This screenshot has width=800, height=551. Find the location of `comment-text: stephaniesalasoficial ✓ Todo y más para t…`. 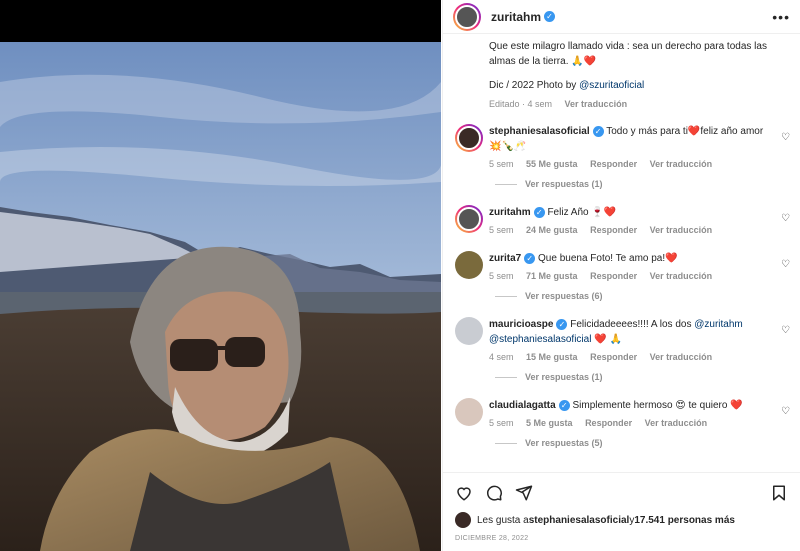

comment-text: stephaniesalasoficial ✓ Todo y más para t… is located at coordinates (630, 139).